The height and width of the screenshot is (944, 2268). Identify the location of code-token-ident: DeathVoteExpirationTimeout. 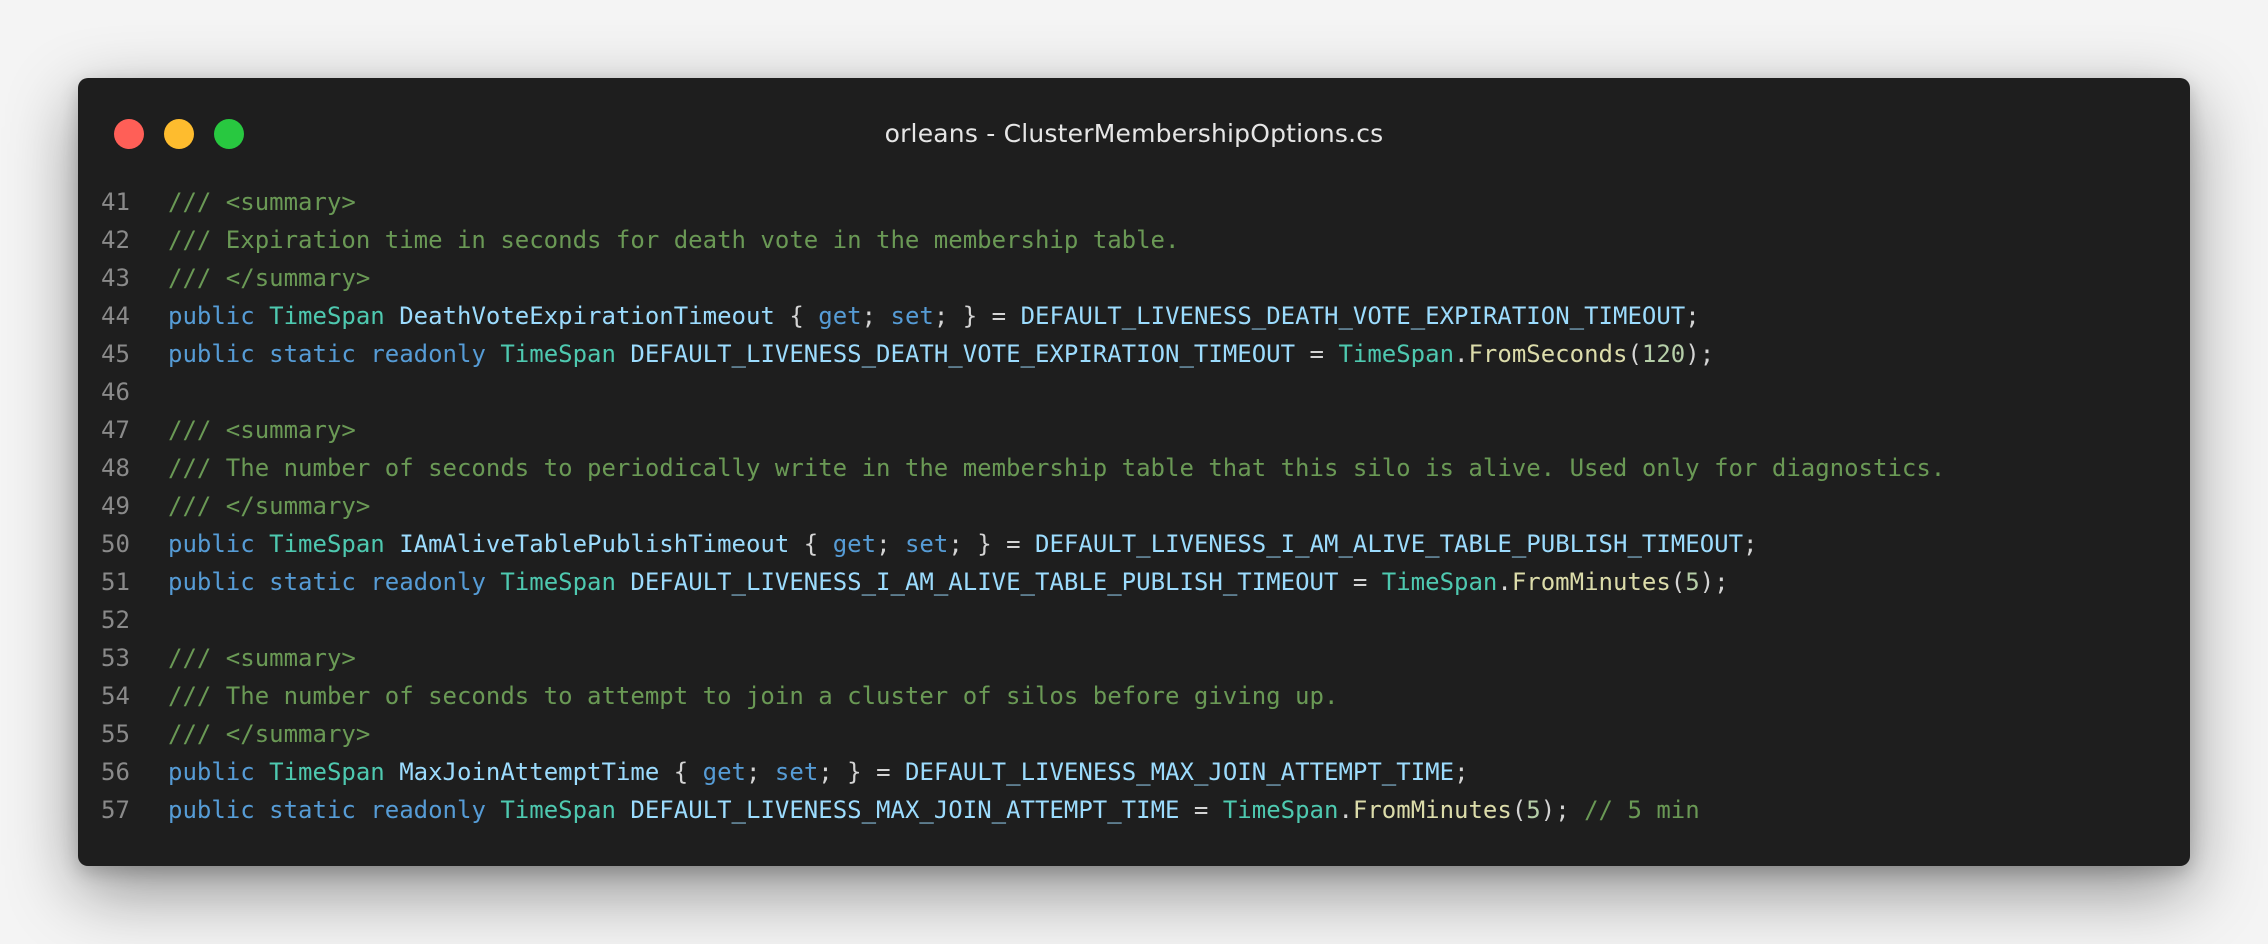
(587, 316).